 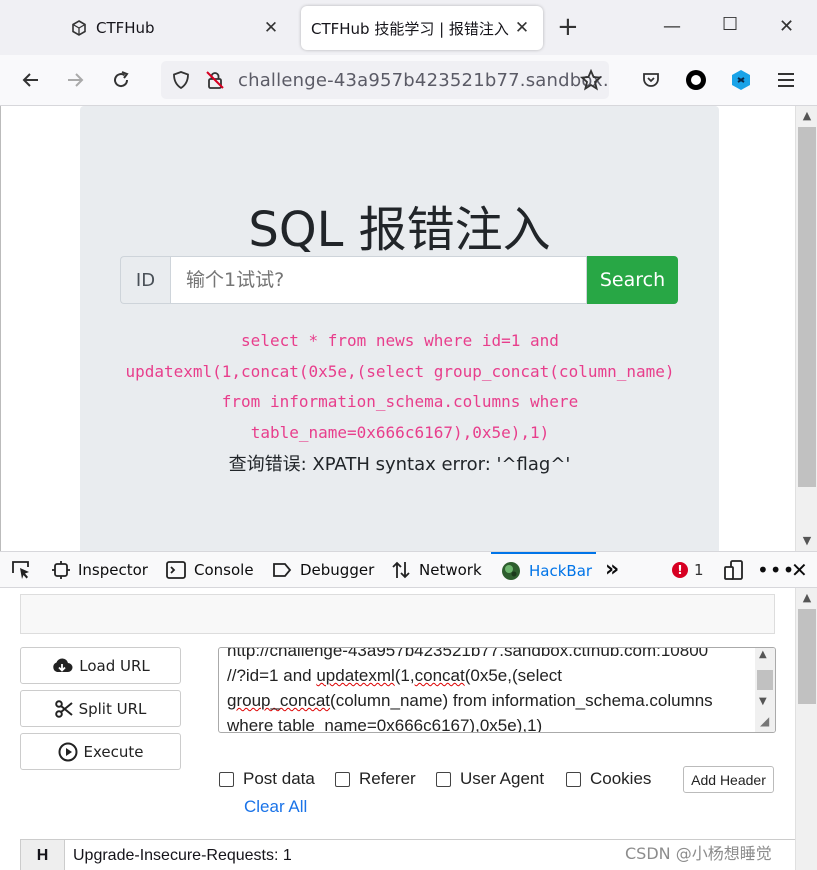 What do you see at coordinates (423, 80) in the screenshot?
I see `url-text: challenge-43a957b423521b77.sandbox.c` at bounding box center [423, 80].